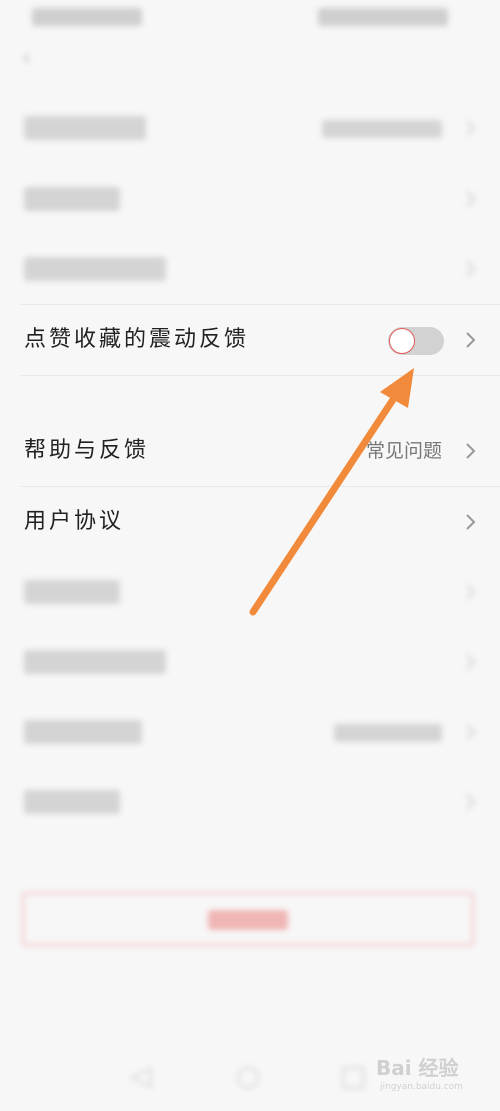  I want to click on settings-row-version, so click(250, 732).